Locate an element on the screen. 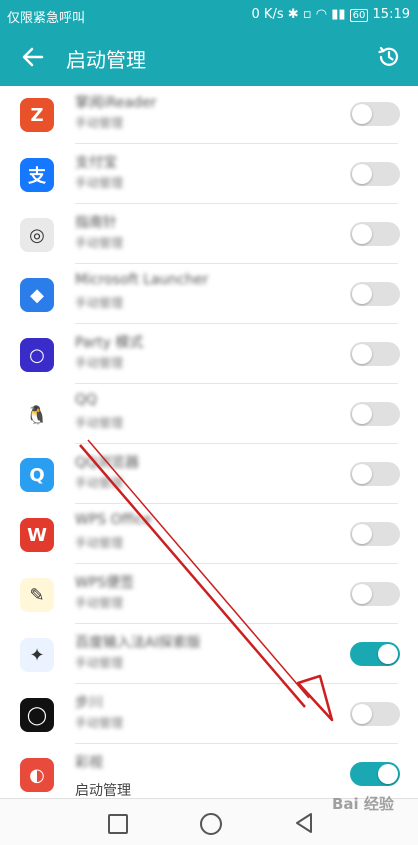 This screenshot has width=418, height=845. watermark: Bai 经验 is located at coordinates (363, 804).